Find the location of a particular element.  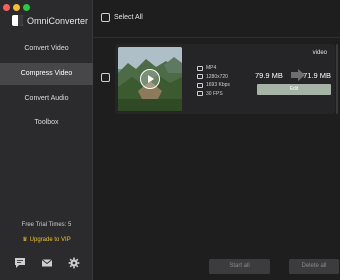

file-title: video is located at coordinates (319, 53).